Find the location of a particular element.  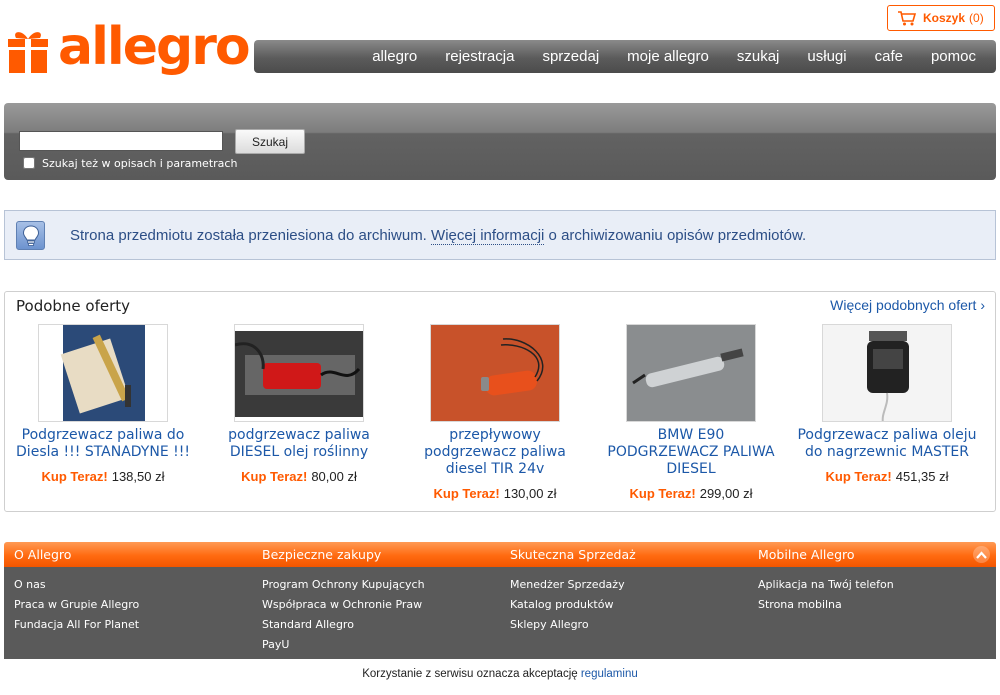

footer-link: Standard Allegro is located at coordinates (343, 625).